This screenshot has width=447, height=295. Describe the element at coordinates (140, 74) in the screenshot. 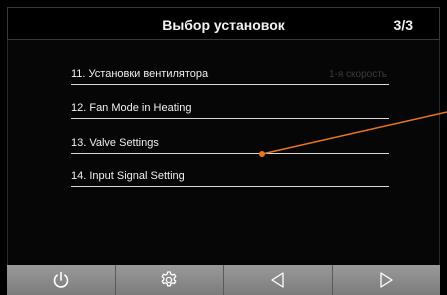

I see `menu-item-label: 11. Установки вентилятора` at that location.